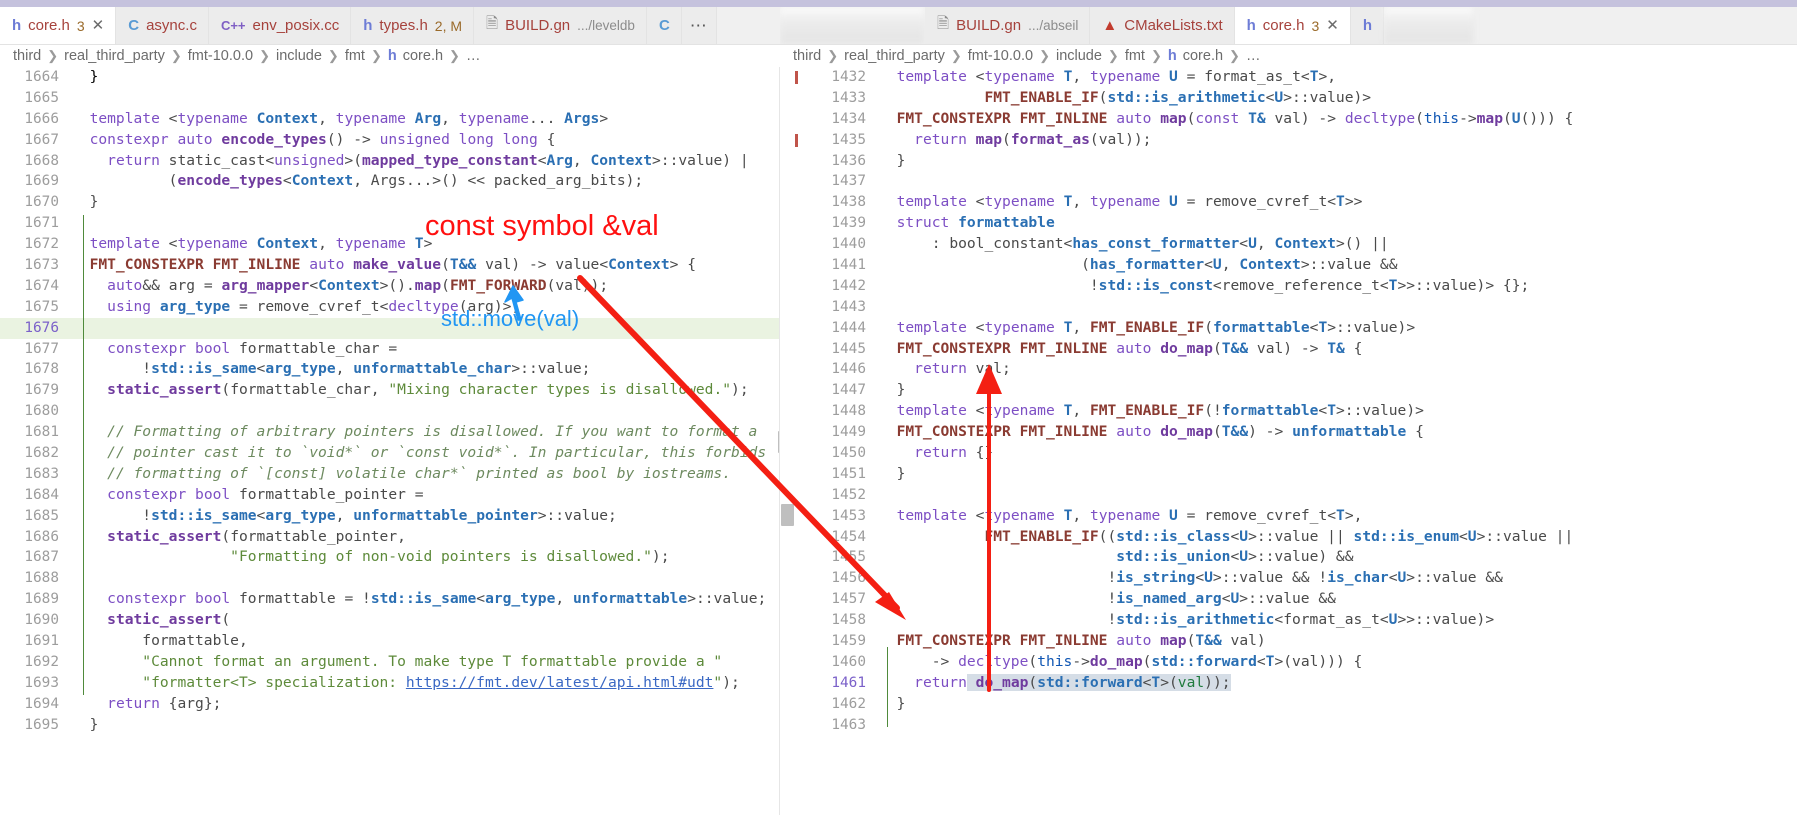 This screenshot has width=1797, height=815. What do you see at coordinates (425, 620) in the screenshot?
I see `code-line-text: static_assert(` at bounding box center [425, 620].